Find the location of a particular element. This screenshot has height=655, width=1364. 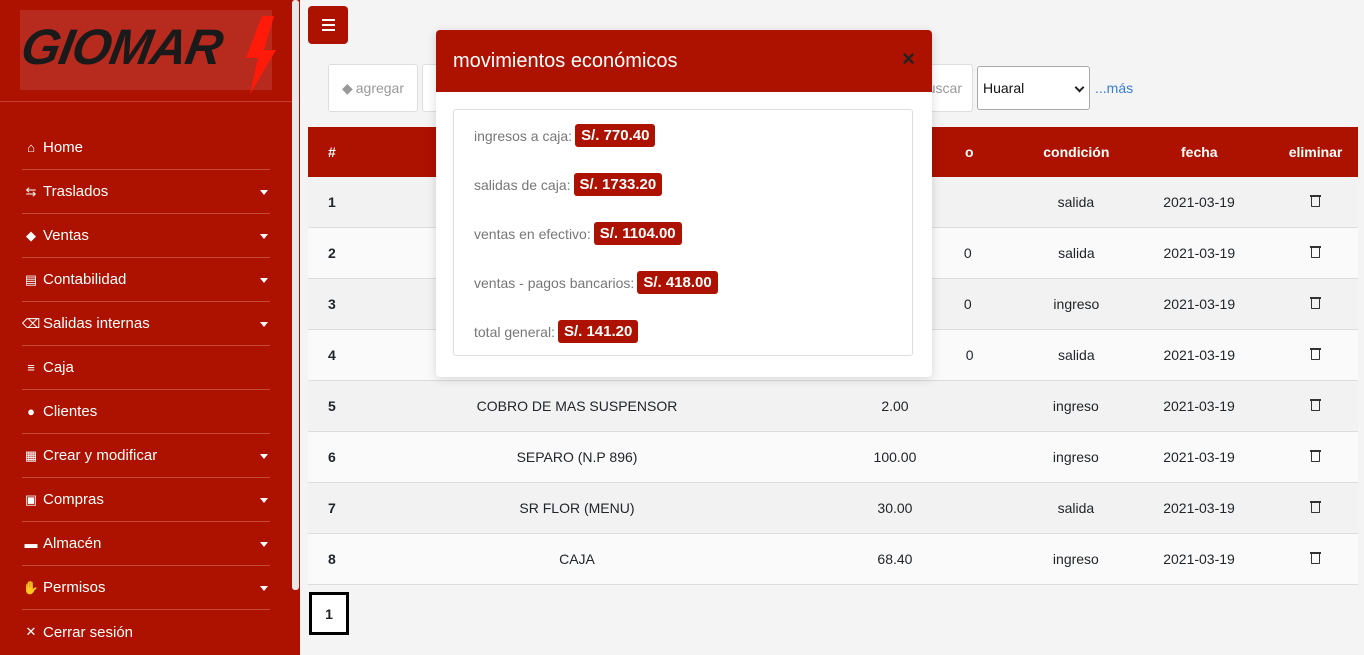

more-link: ...más is located at coordinates (1114, 88).